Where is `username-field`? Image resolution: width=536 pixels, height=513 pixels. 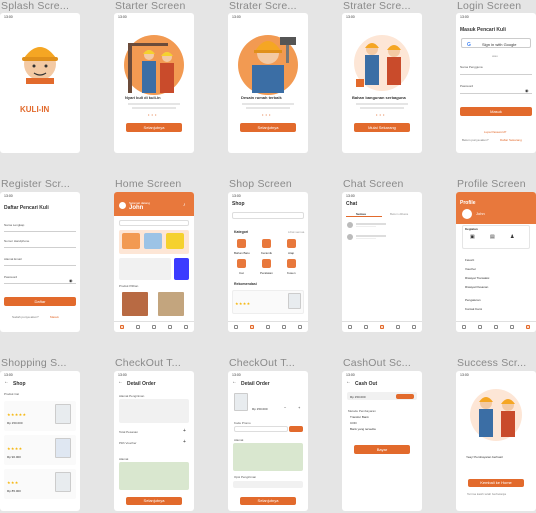 username-field is located at coordinates (496, 74).